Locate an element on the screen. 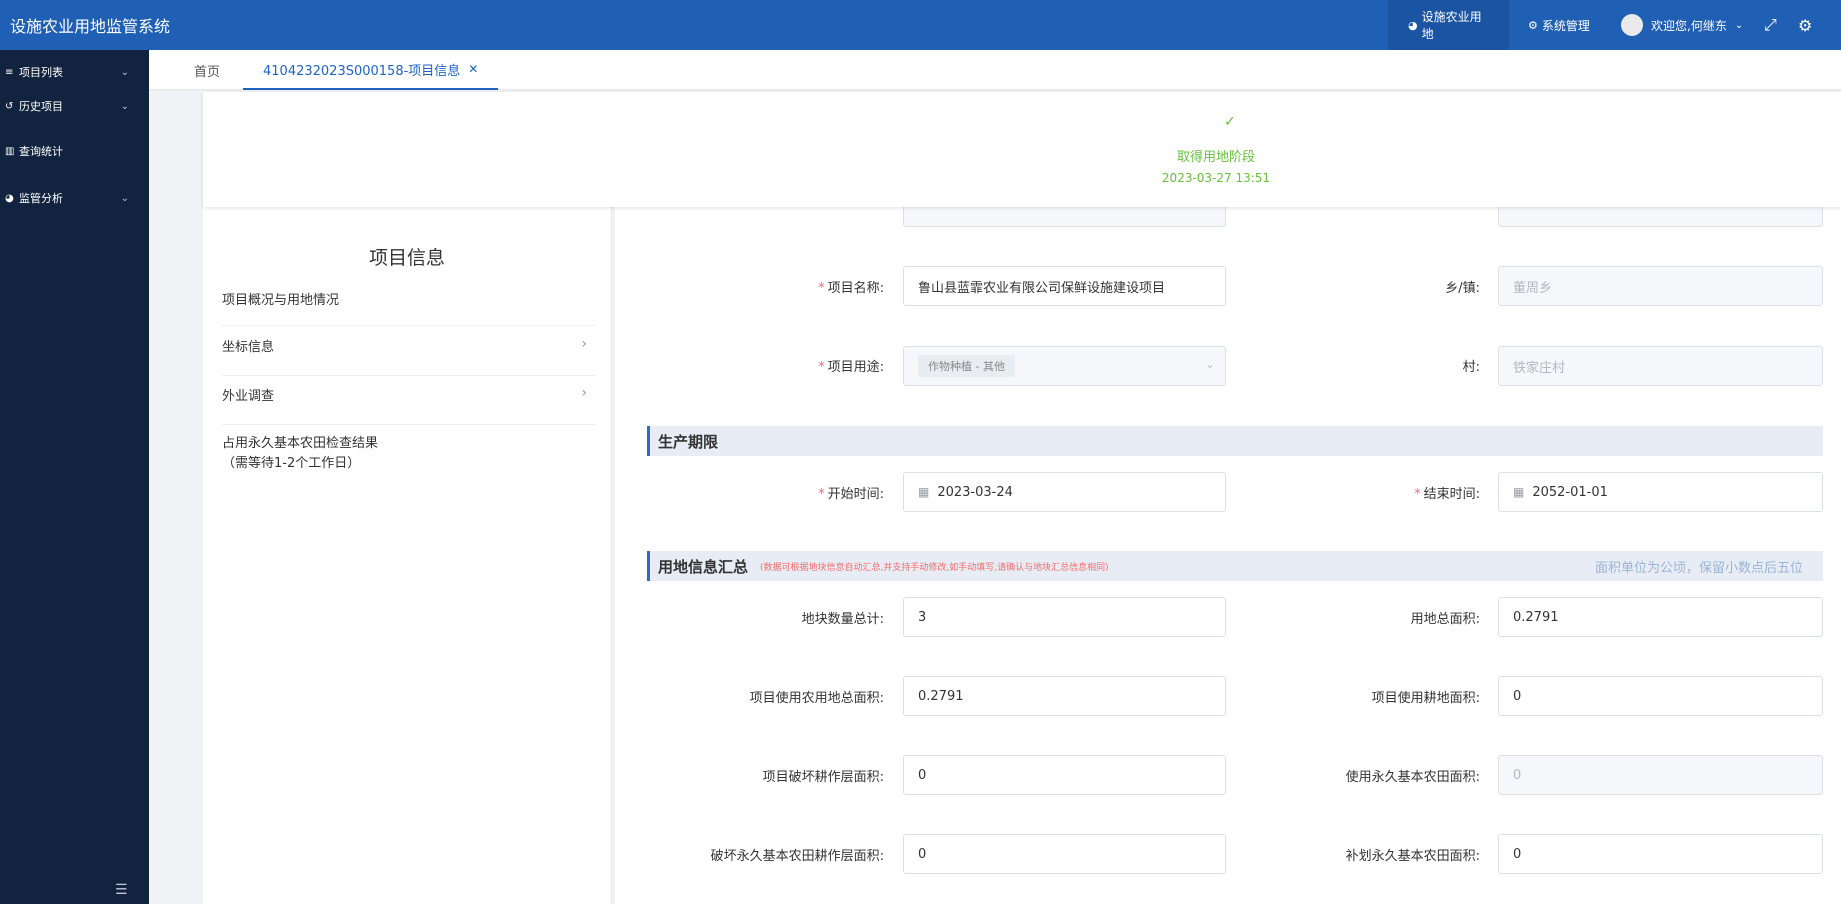 The height and width of the screenshot is (904, 1841). purpose-label: * 项目用途: is located at coordinates (851, 367).